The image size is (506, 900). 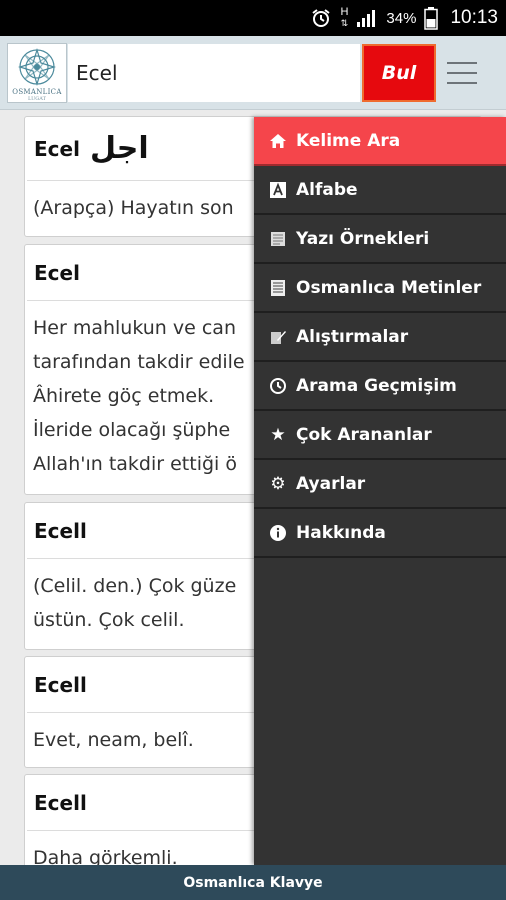 What do you see at coordinates (380, 190) in the screenshot?
I see `drawer-item-alfabe: Alfabe` at bounding box center [380, 190].